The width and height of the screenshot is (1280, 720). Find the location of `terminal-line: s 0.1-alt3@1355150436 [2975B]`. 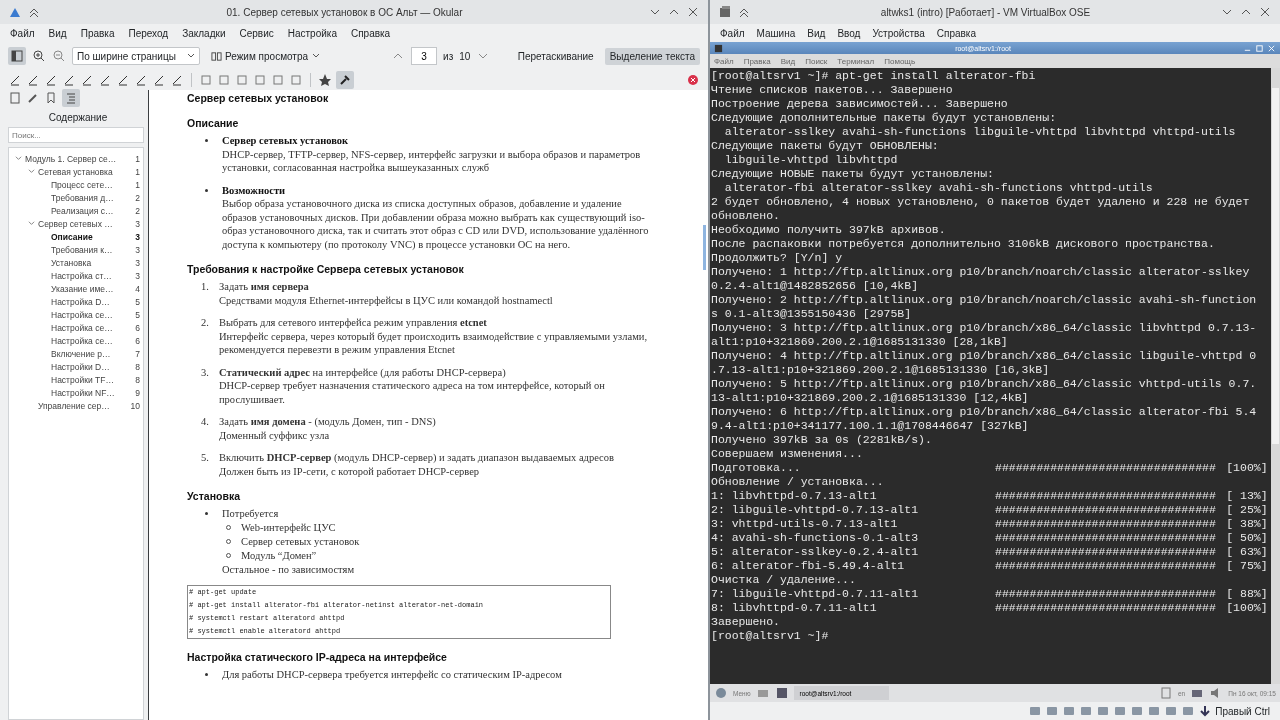

terminal-line: s 0.1-alt3@1355150436 [2975B] is located at coordinates (812, 314).